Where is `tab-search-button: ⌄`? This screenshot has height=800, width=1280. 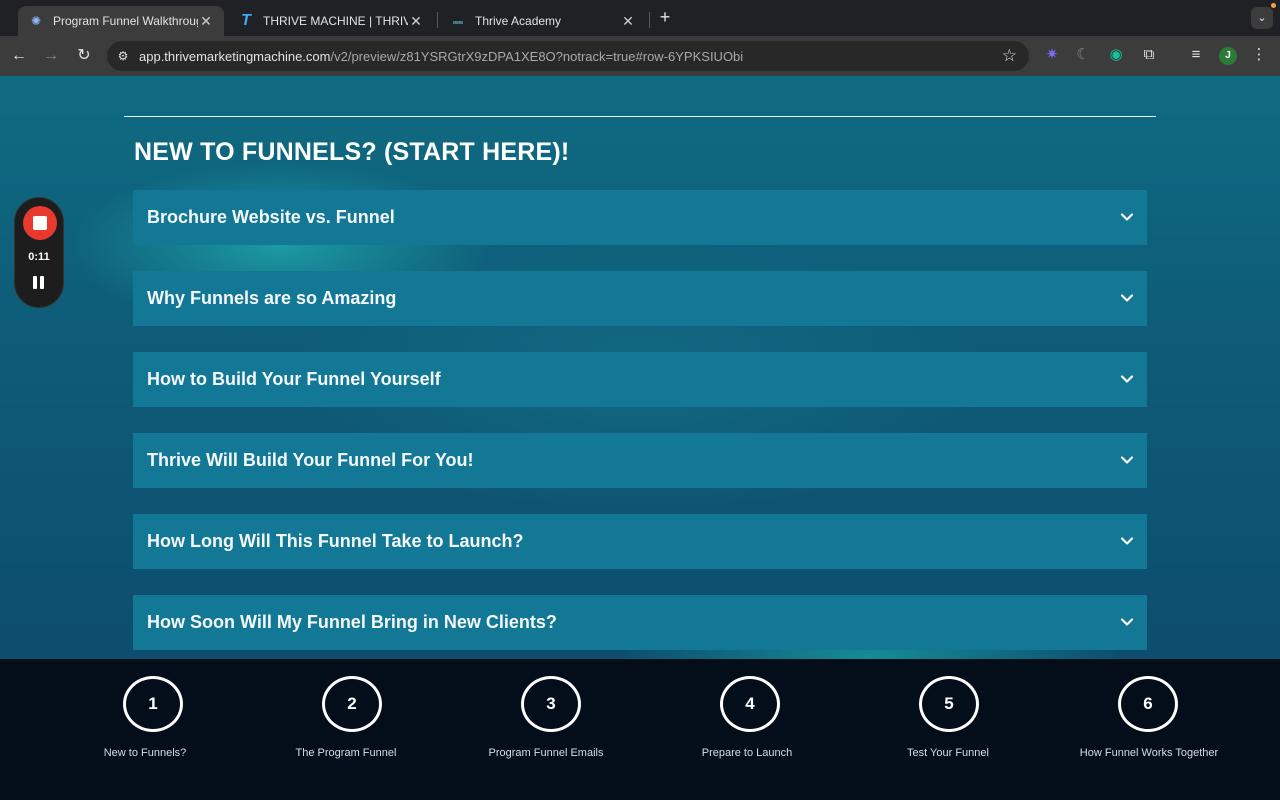
tab-search-button: ⌄ is located at coordinates (1262, 18).